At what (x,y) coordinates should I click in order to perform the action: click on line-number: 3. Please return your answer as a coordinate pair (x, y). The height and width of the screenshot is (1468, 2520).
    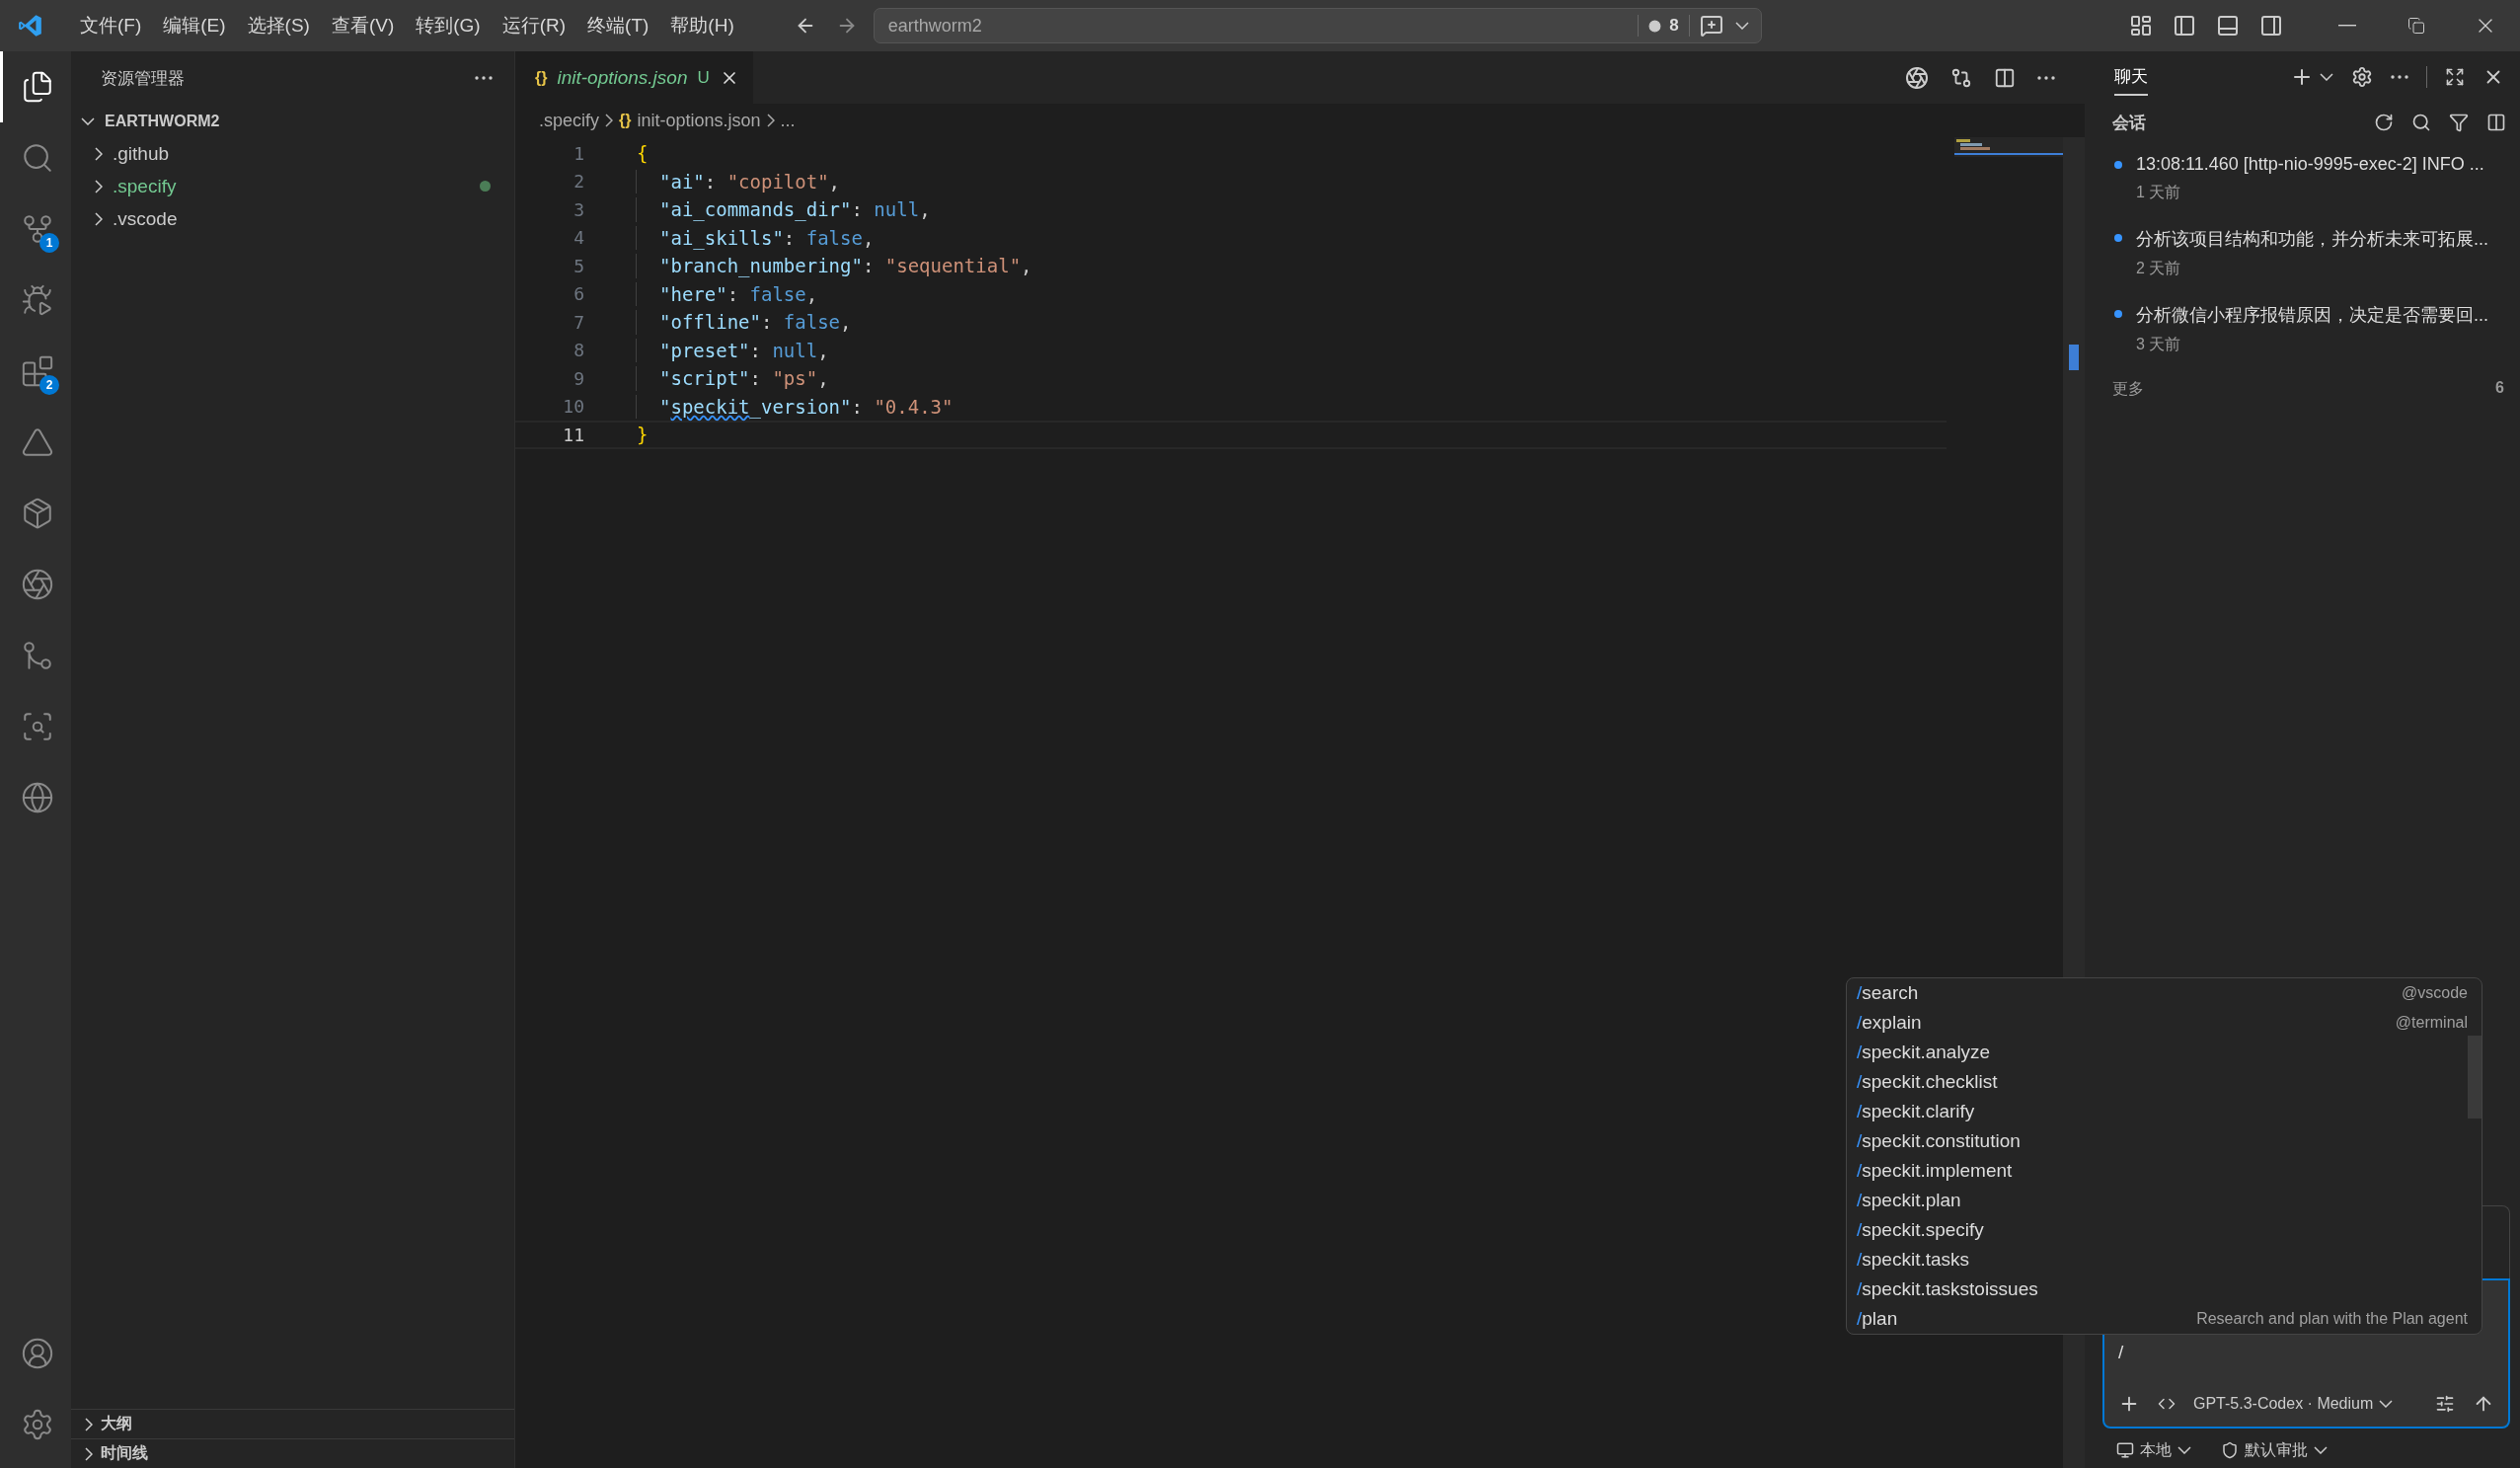
    Looking at the image, I should click on (578, 209).